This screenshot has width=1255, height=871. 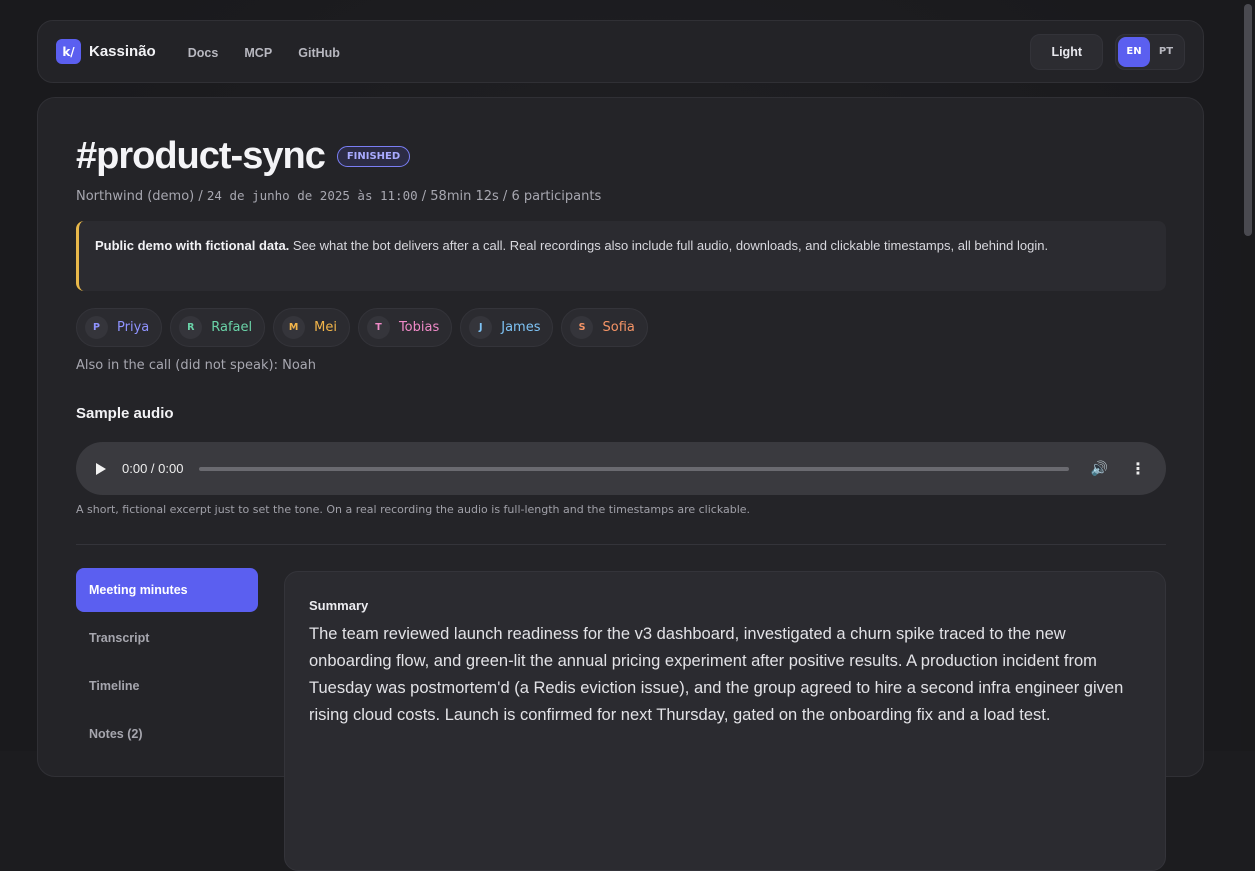 I want to click on participant-chip: S Sofia, so click(x=604, y=327).